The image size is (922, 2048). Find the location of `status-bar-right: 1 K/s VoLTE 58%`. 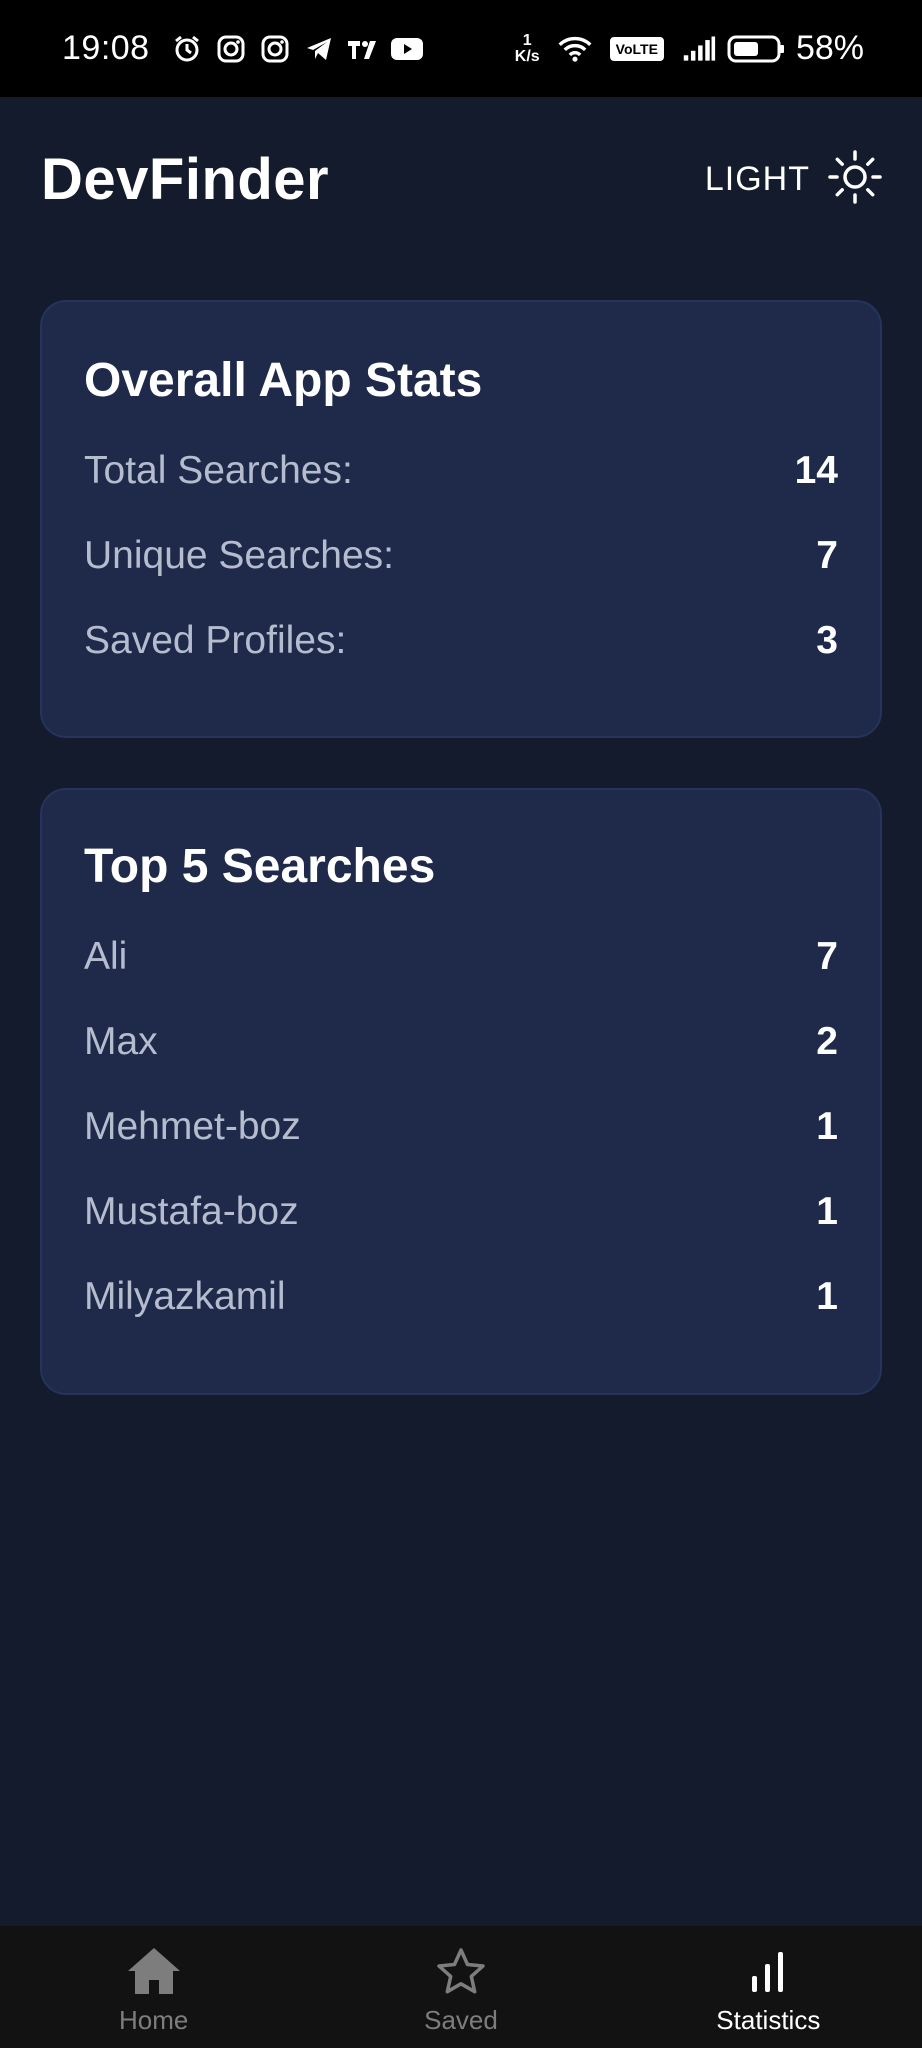

status-bar-right: 1 K/s VoLTE 58% is located at coordinates (689, 48).